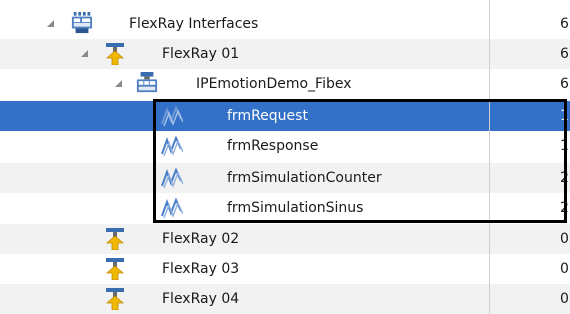  What do you see at coordinates (201, 299) in the screenshot?
I see `tree-row-label: FlexRay 04` at bounding box center [201, 299].